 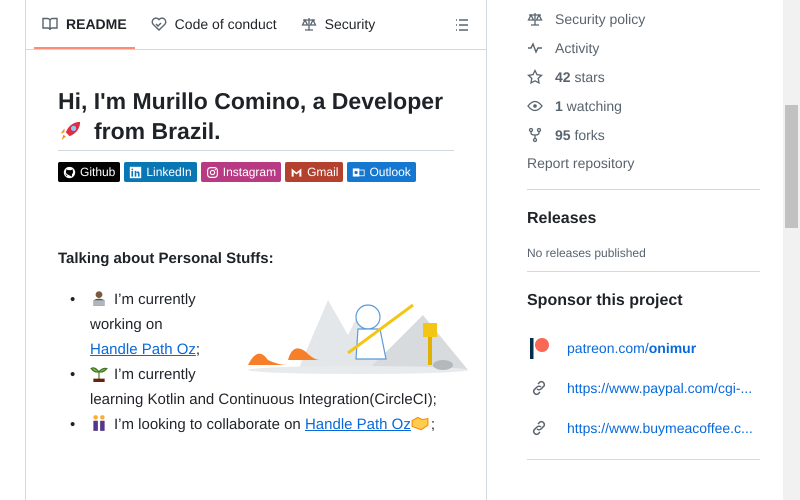 What do you see at coordinates (535, 76) in the screenshot?
I see `star-icon` at bounding box center [535, 76].